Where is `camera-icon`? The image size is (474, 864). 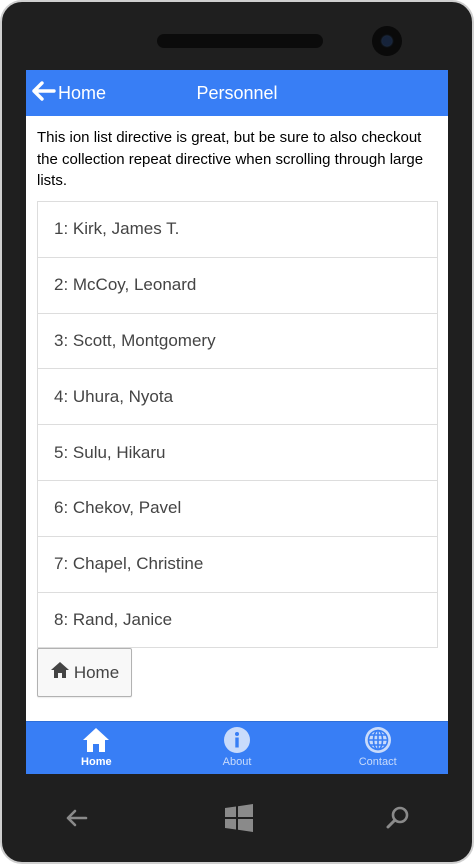
camera-icon is located at coordinates (387, 41).